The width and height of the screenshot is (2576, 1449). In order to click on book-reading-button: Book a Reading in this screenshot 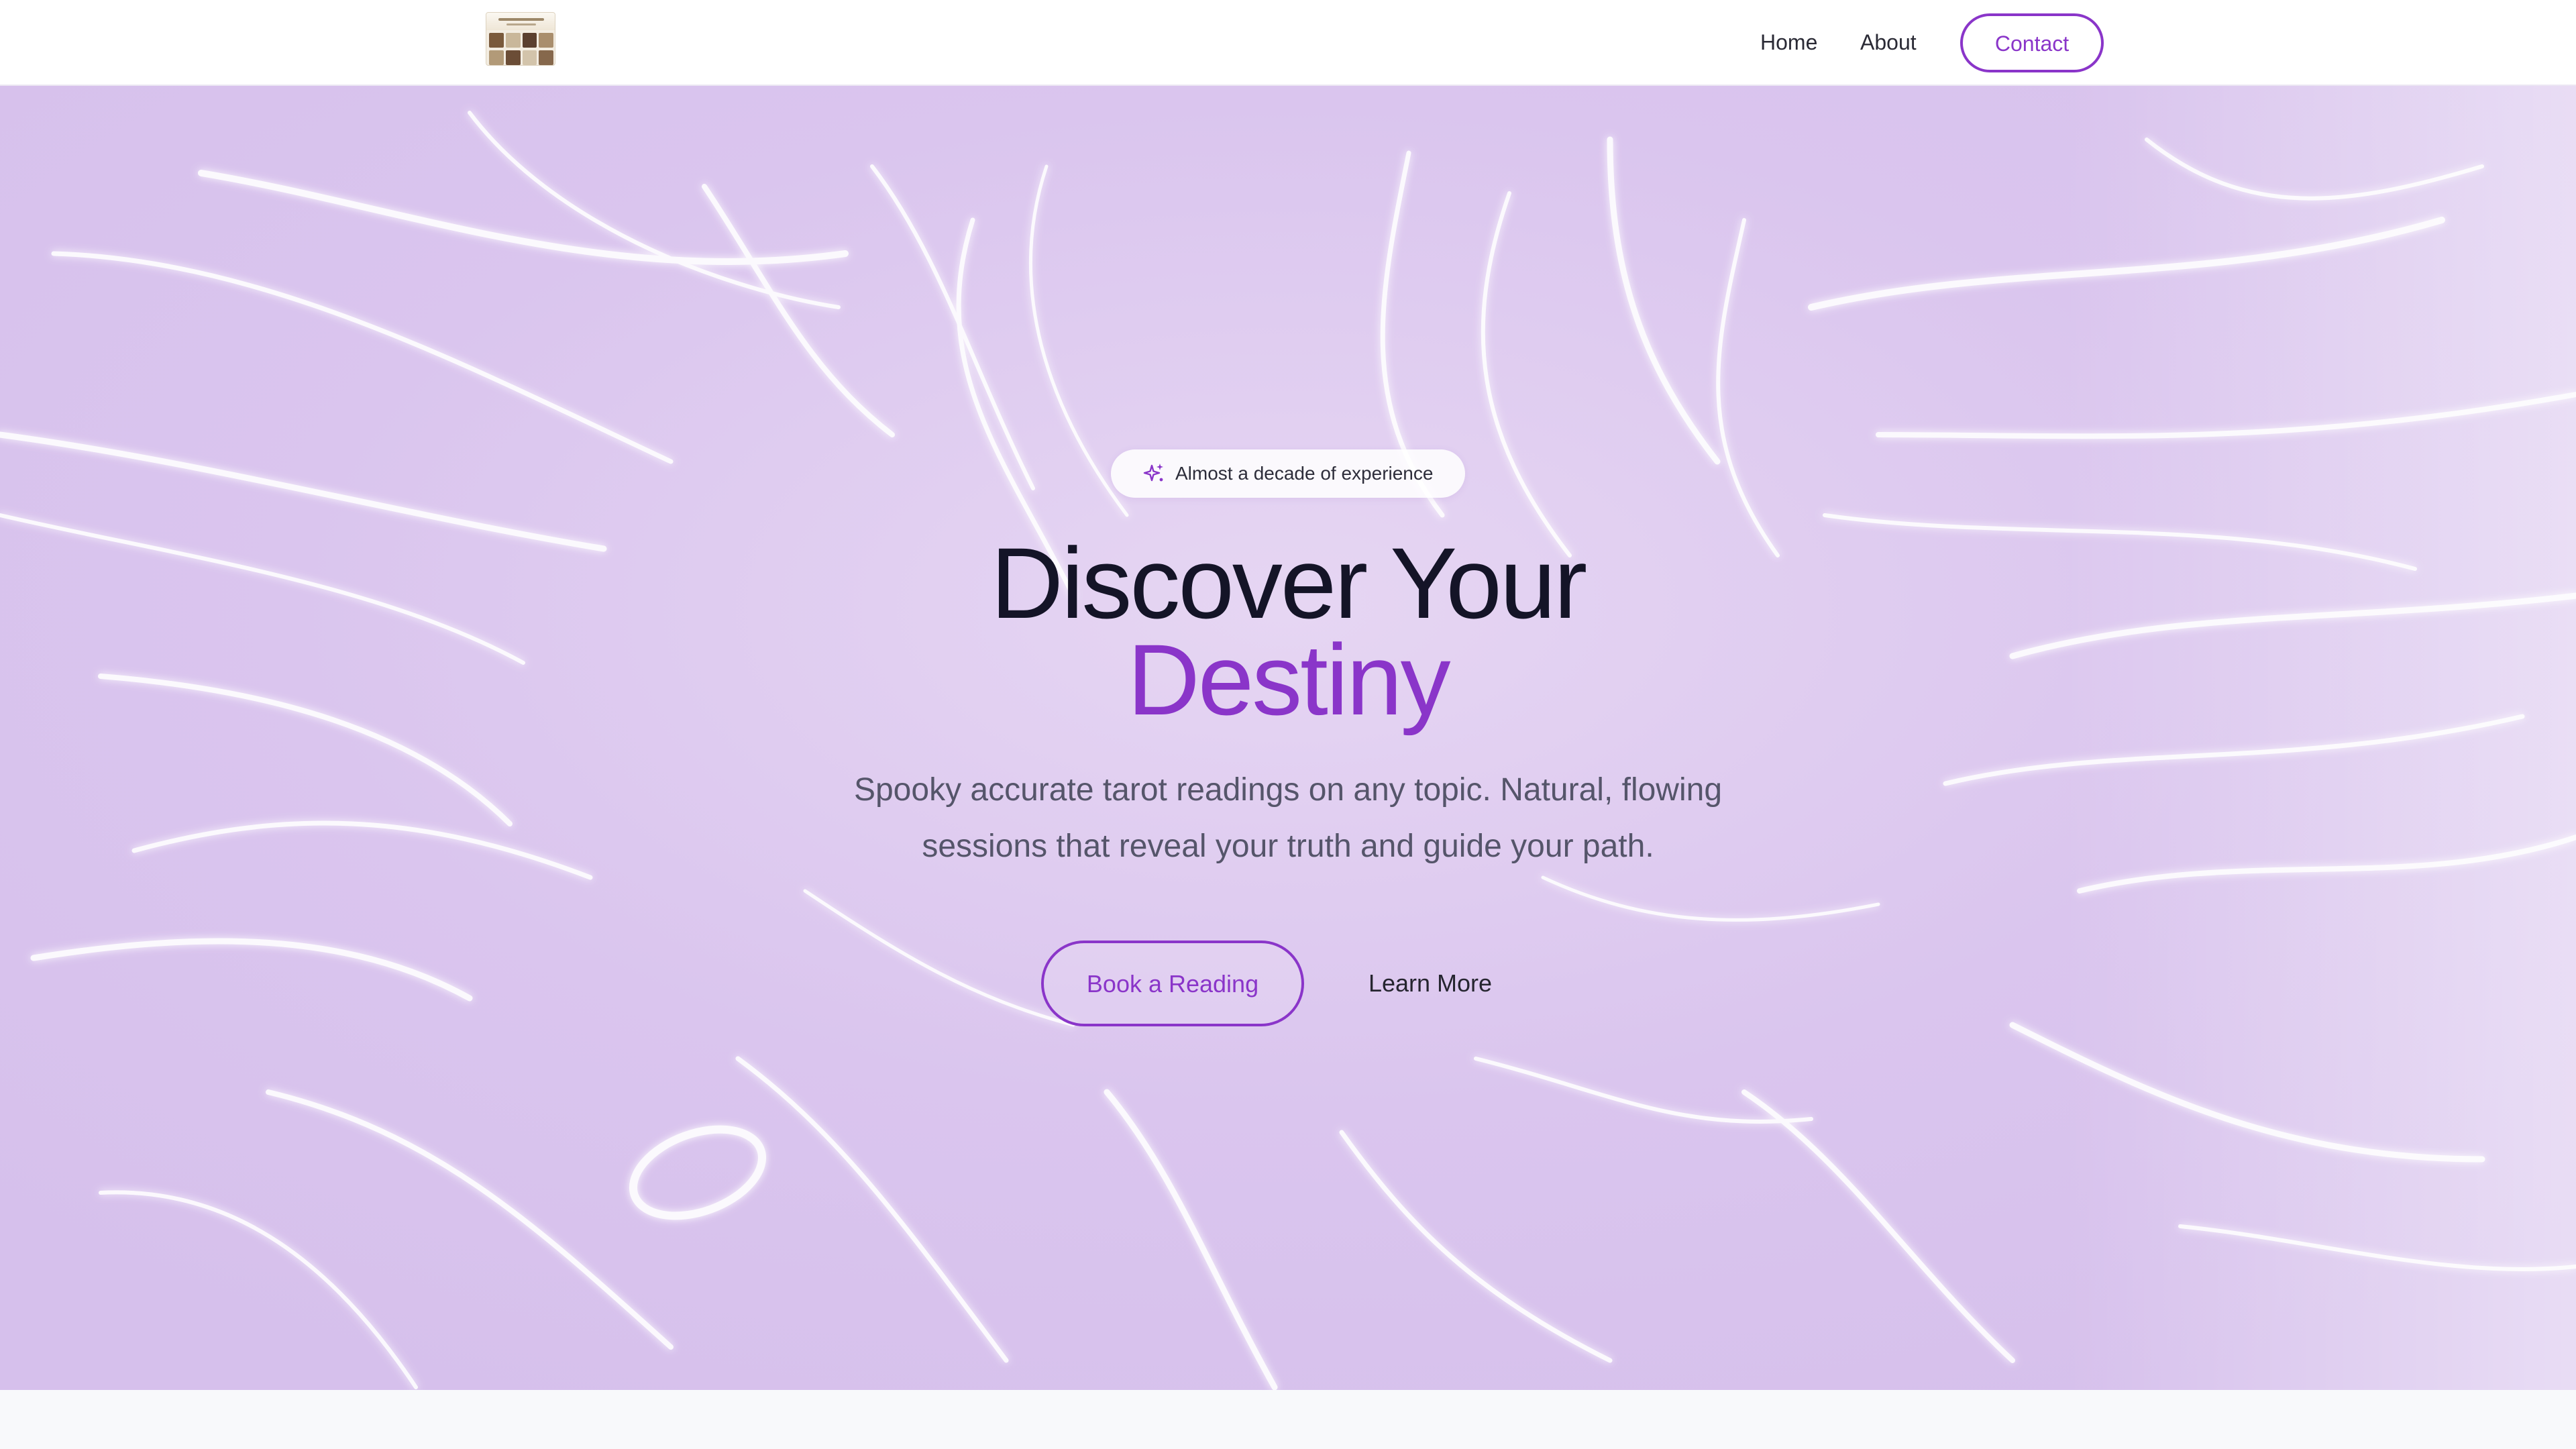, I will do `click(1172, 983)`.